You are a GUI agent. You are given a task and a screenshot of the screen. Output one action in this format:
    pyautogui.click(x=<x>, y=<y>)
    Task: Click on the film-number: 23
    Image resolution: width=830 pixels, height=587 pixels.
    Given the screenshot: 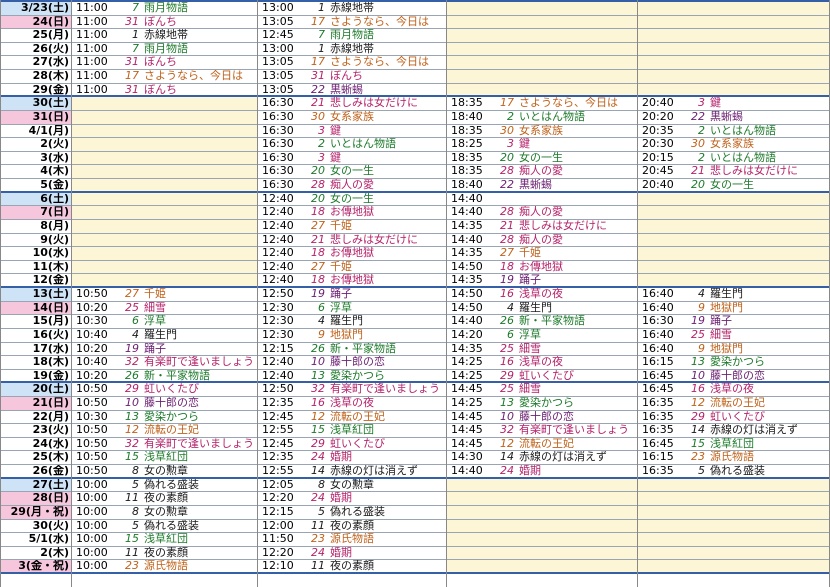 What is the action you would take?
    pyautogui.click(x=132, y=566)
    